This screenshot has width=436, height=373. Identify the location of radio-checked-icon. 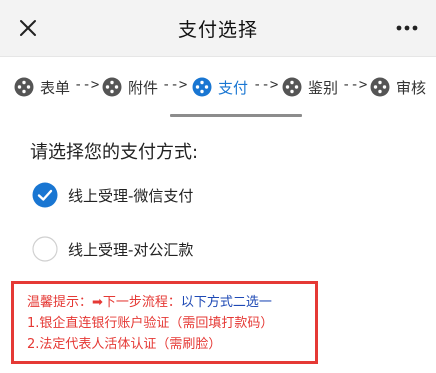
(45, 195).